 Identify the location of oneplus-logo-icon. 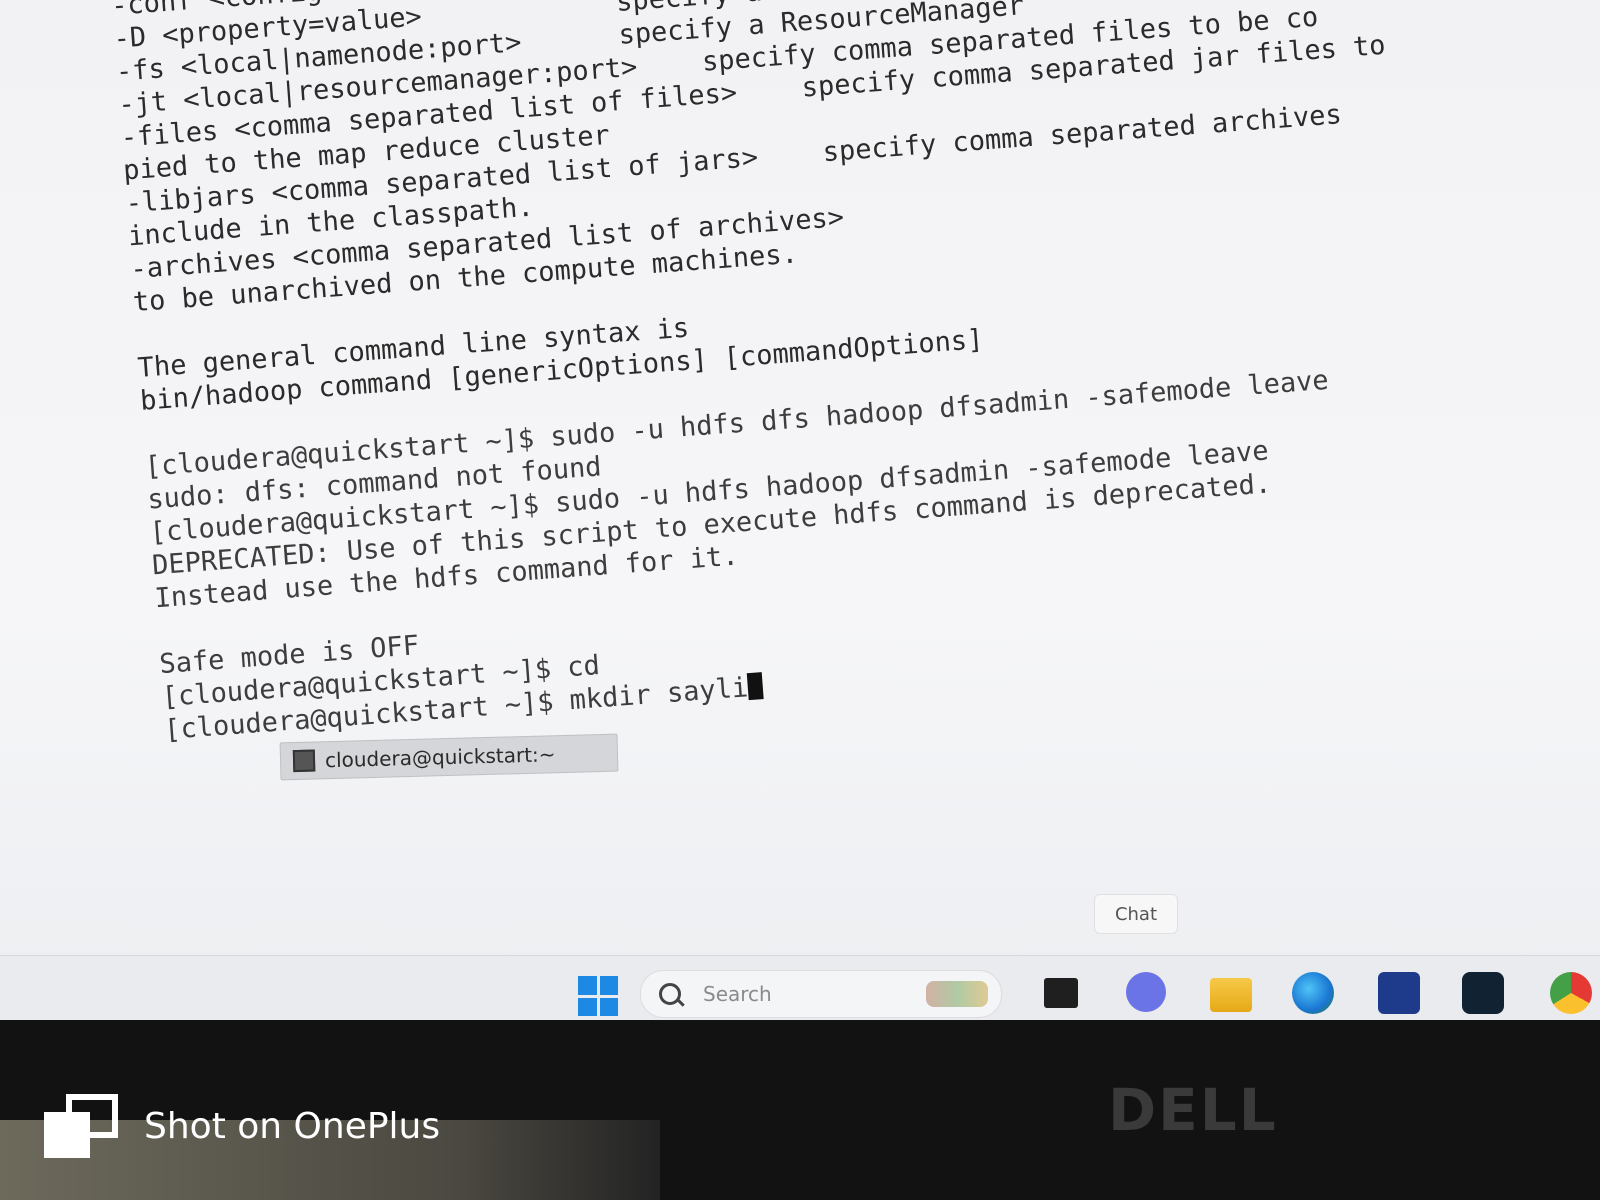
(81, 1126).